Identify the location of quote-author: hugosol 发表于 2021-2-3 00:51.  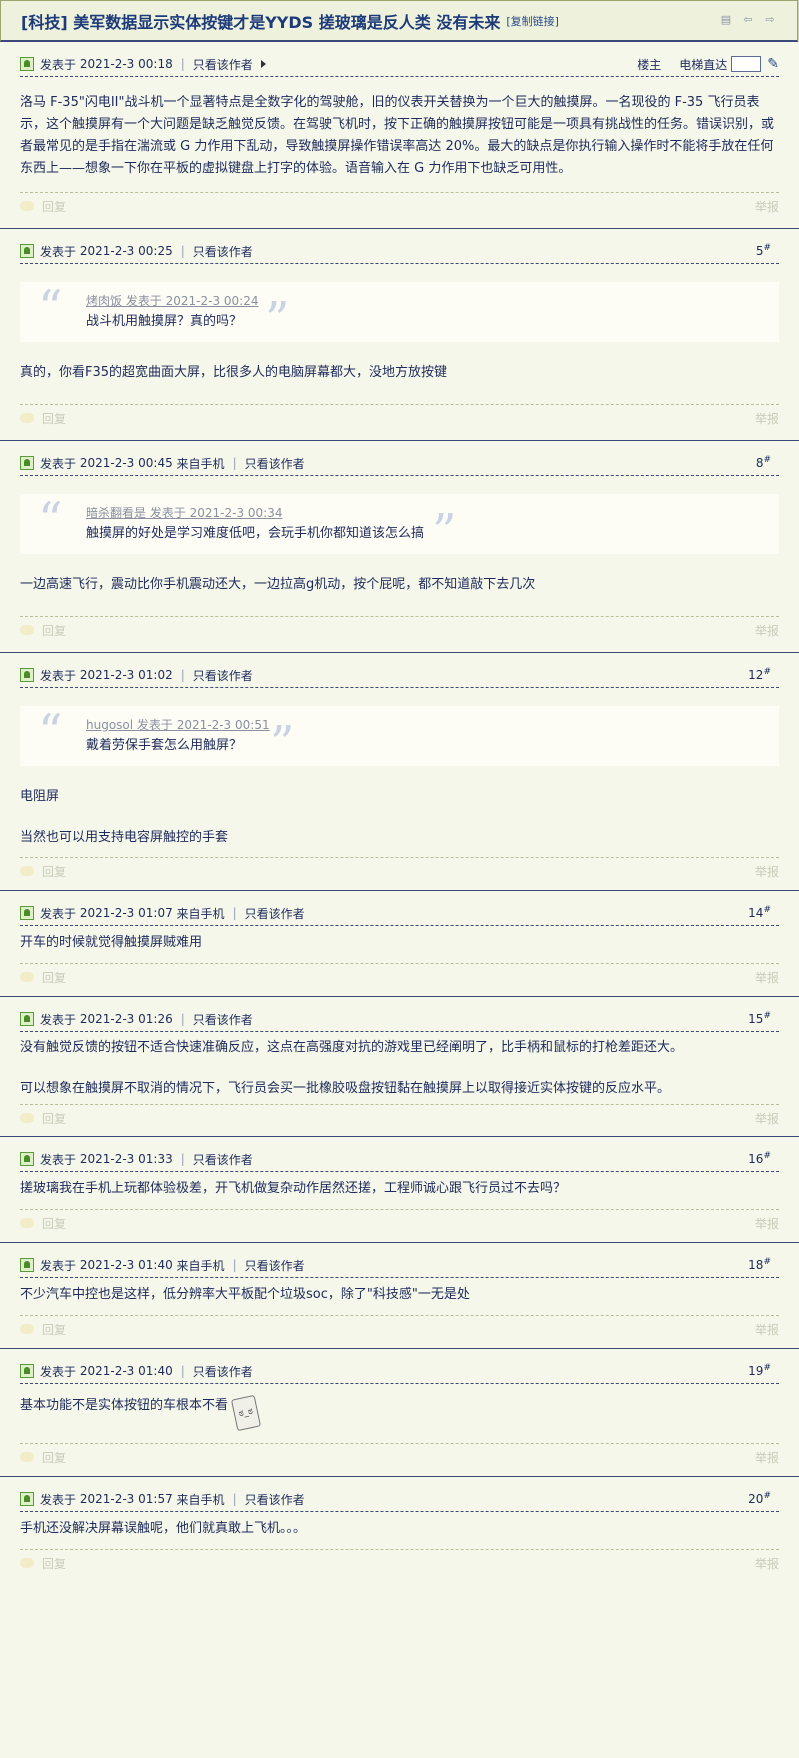
(178, 724).